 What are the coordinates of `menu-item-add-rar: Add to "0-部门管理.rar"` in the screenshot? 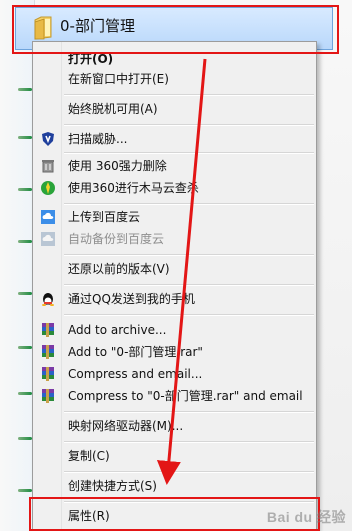 It's located at (174, 352).